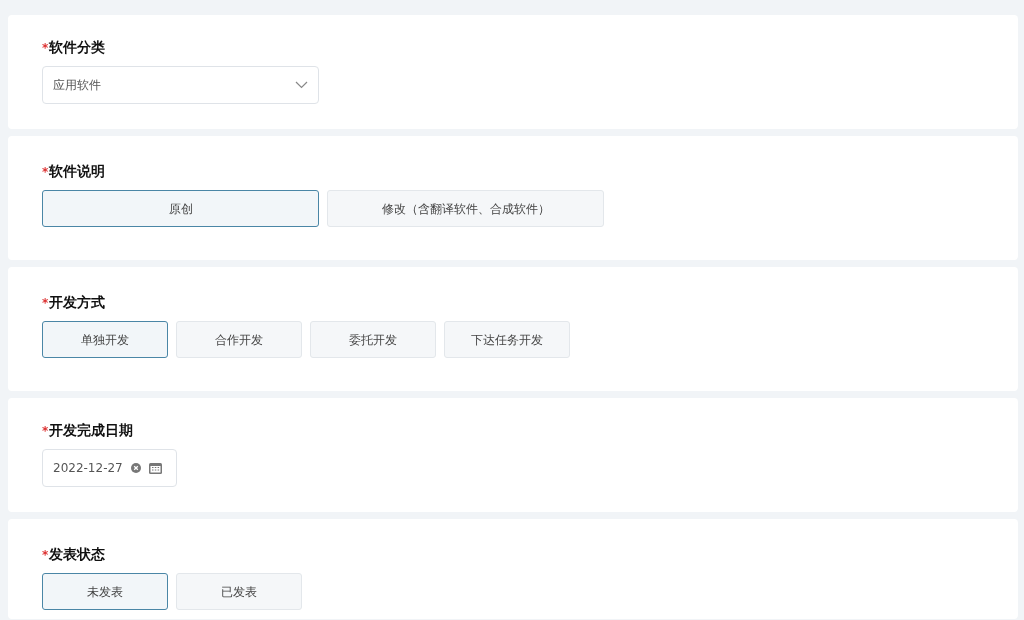 This screenshot has height=620, width=1024. I want to click on option-button: 未发表, so click(105, 591).